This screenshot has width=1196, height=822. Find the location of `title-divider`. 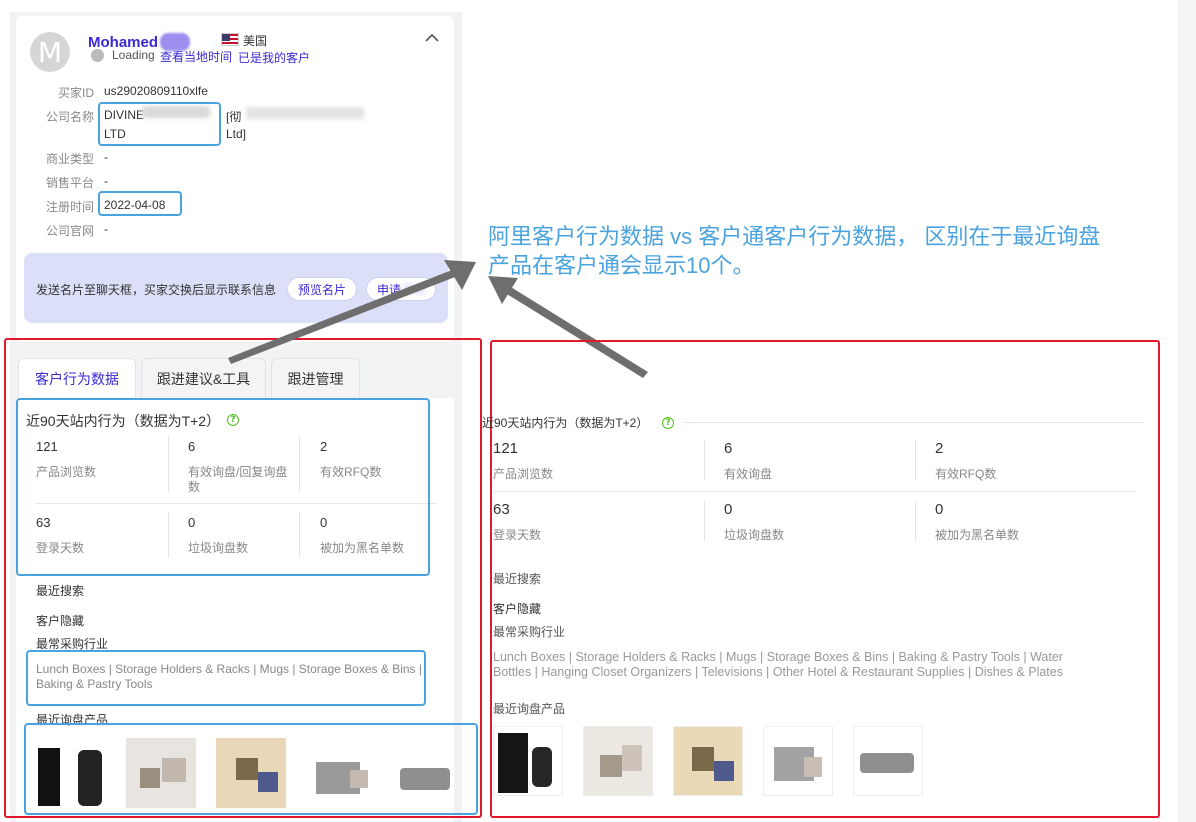

title-divider is located at coordinates (914, 422).